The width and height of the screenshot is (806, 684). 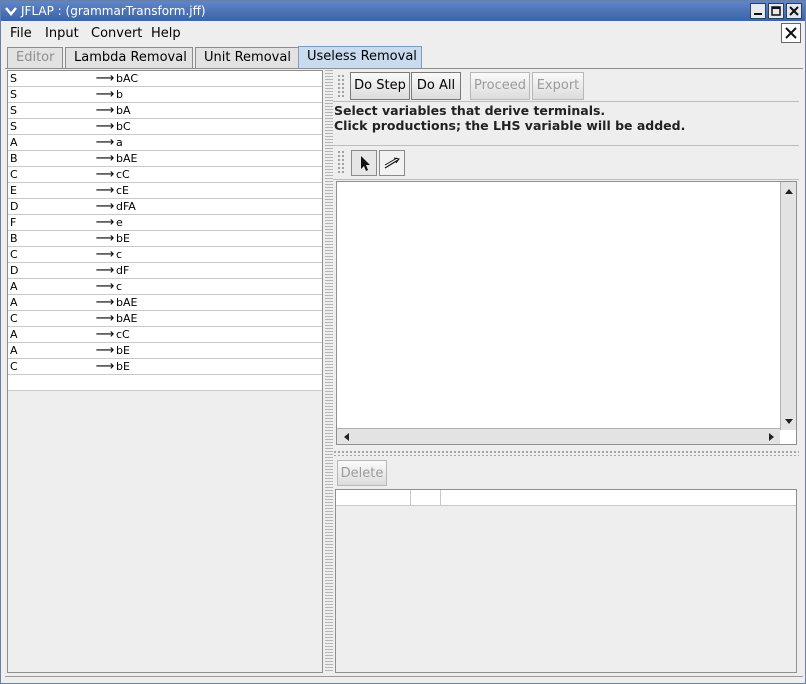 What do you see at coordinates (165, 207) in the screenshot?
I see `table-row: D ⟶ dFA` at bounding box center [165, 207].